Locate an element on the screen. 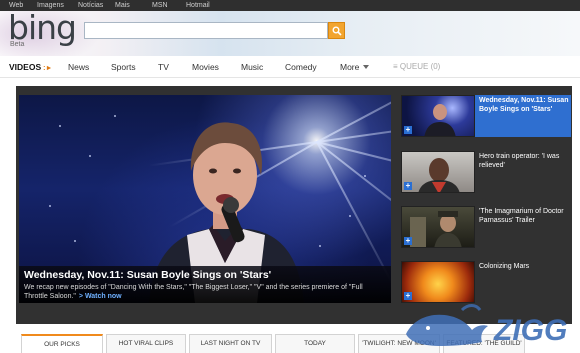 This screenshot has height=353, width=580. side-video-title: Hero train operator: 'I was relieved' is located at coordinates (519, 161).